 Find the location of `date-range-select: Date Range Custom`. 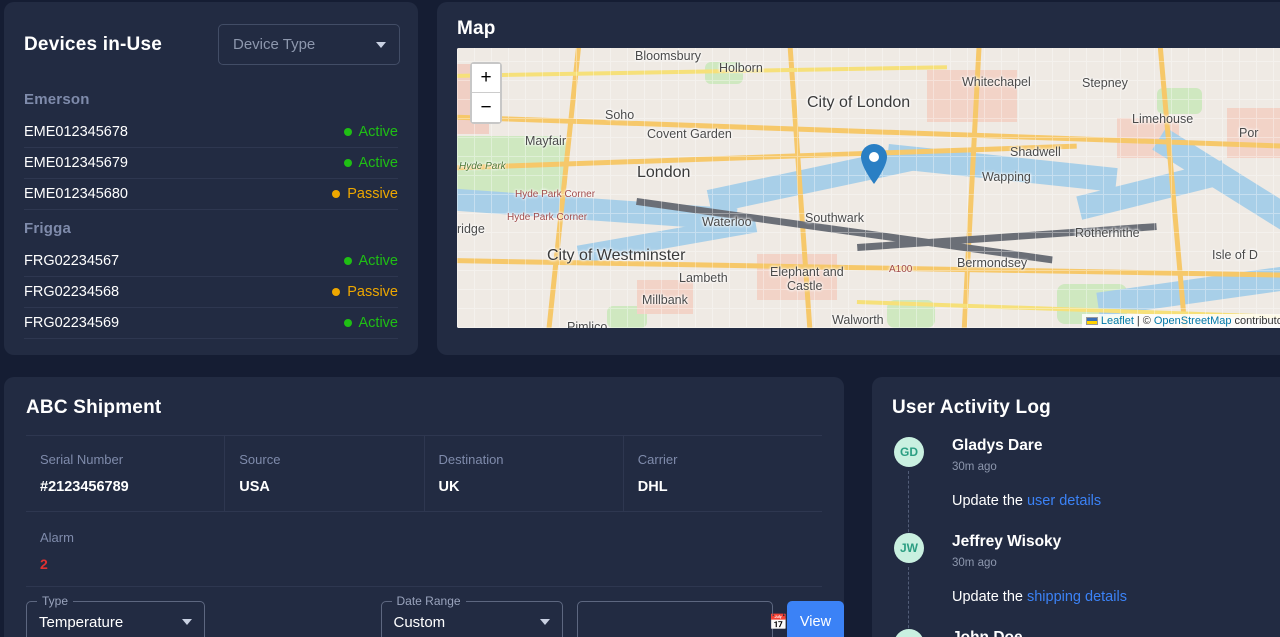

date-range-select: Date Range Custom is located at coordinates (471, 615).